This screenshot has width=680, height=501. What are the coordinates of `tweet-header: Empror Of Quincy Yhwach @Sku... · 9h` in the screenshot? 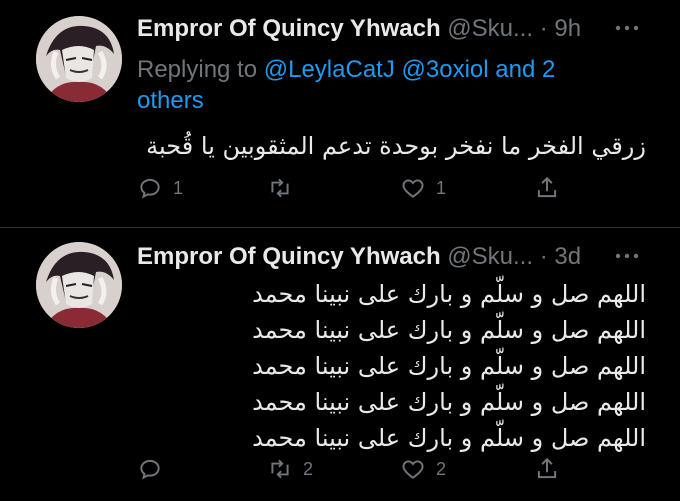 It's located at (359, 29).